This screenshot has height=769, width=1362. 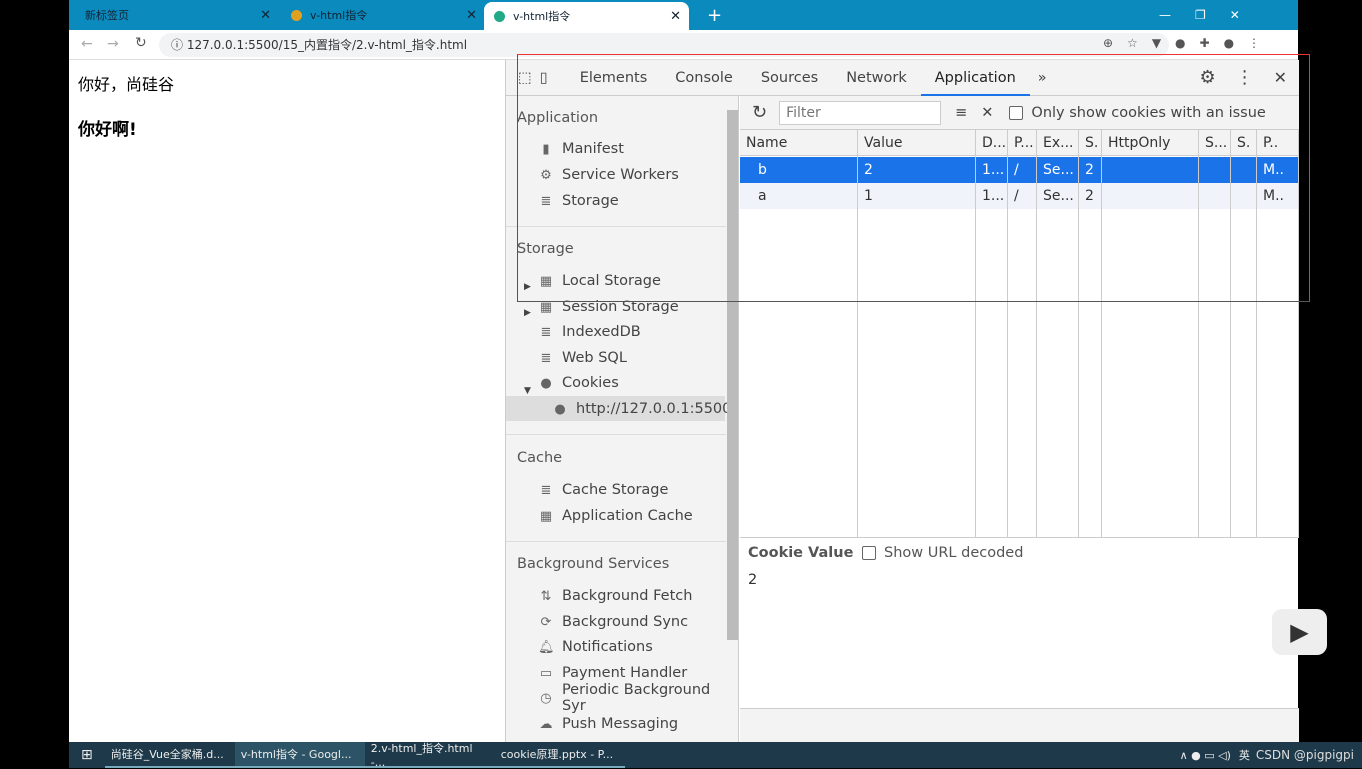 I want to click on sidebar-item-notifications: 🔔︎ Notifications, so click(x=595, y=647).